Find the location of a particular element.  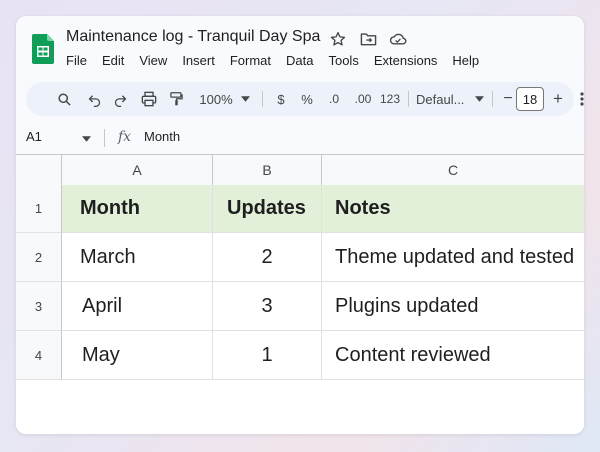

zoom-value: 100% is located at coordinates (216, 99).